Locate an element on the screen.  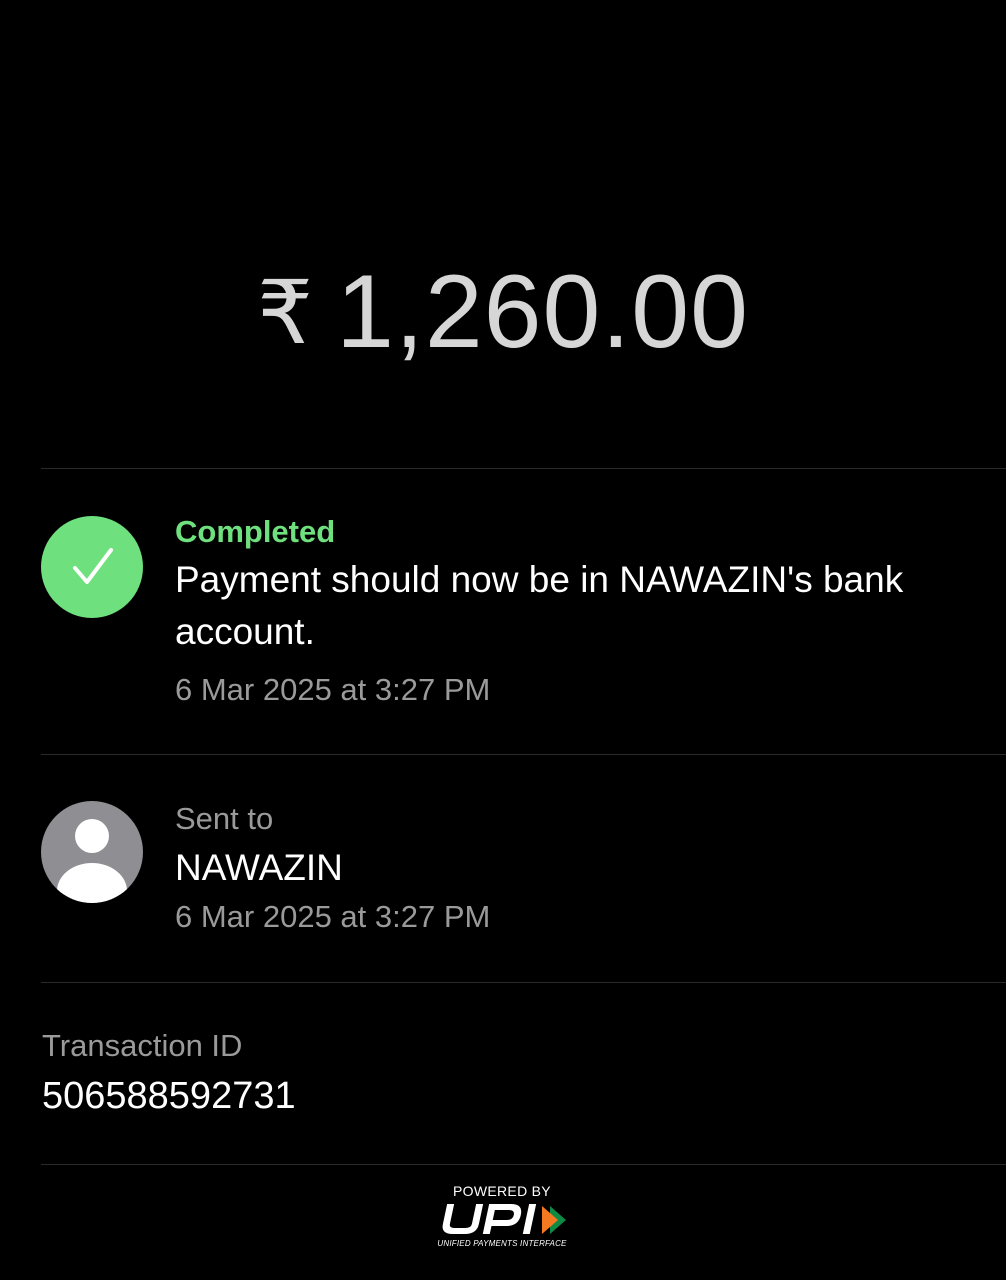
recipient-timestamp: 6 Mar 2025 at 3:27 PM is located at coordinates (333, 916).